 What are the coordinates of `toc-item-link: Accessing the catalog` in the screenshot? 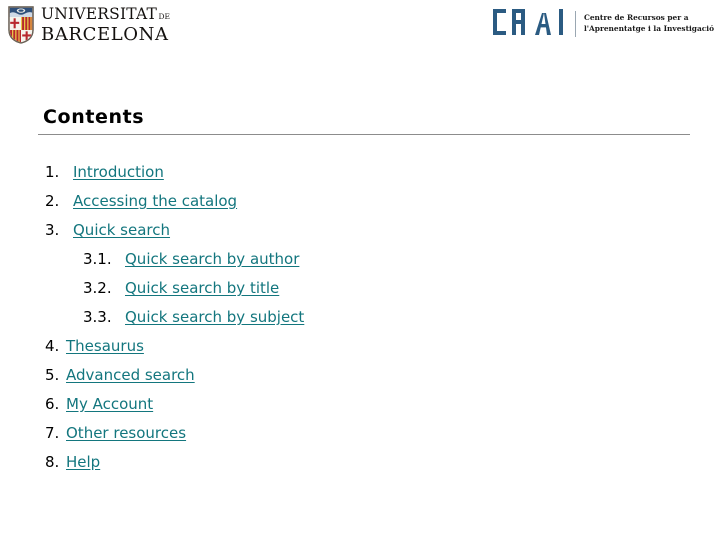 It's located at (155, 201).